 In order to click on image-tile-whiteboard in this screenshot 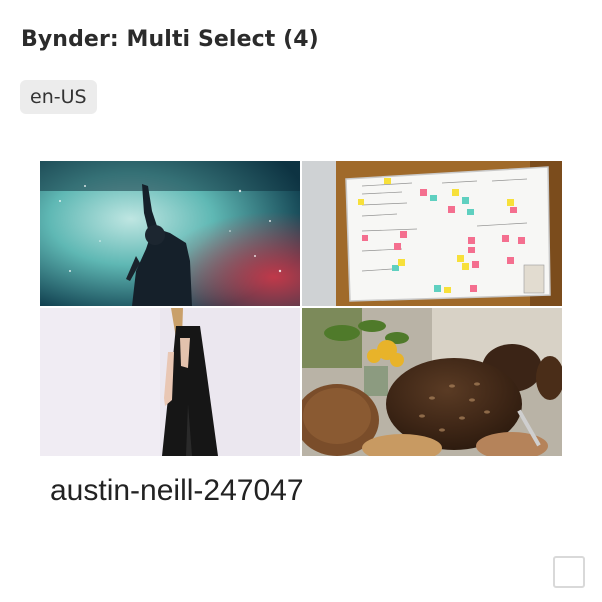, I will do `click(432, 233)`.